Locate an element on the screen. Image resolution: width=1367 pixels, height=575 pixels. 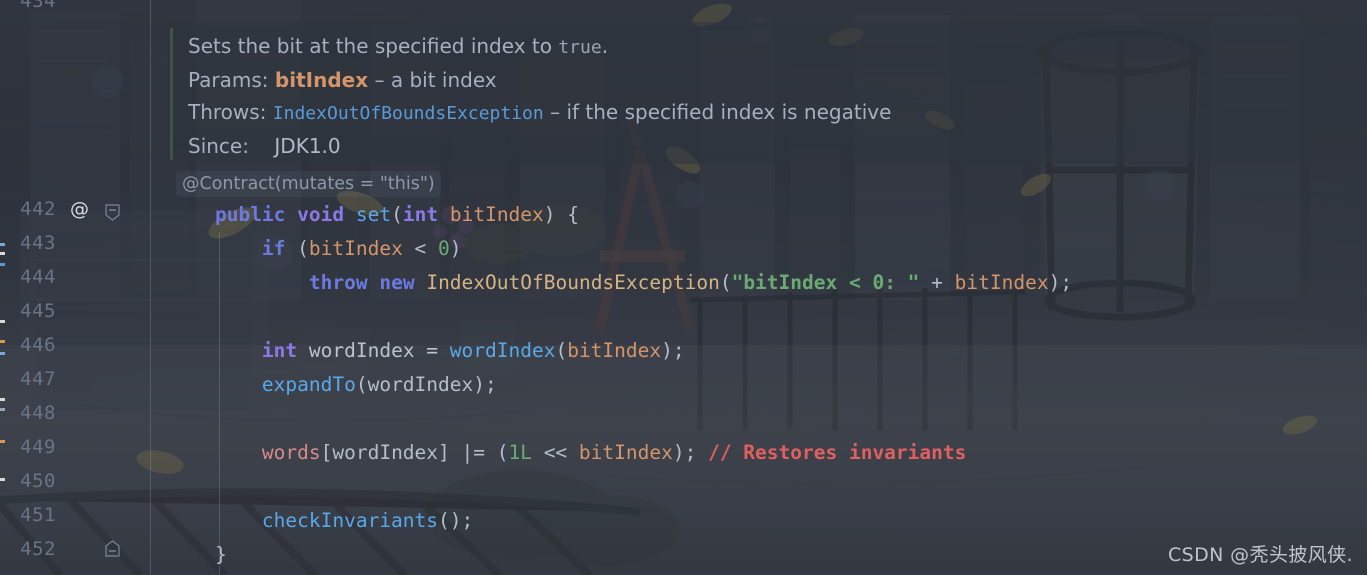
code-token: set is located at coordinates (373, 214).